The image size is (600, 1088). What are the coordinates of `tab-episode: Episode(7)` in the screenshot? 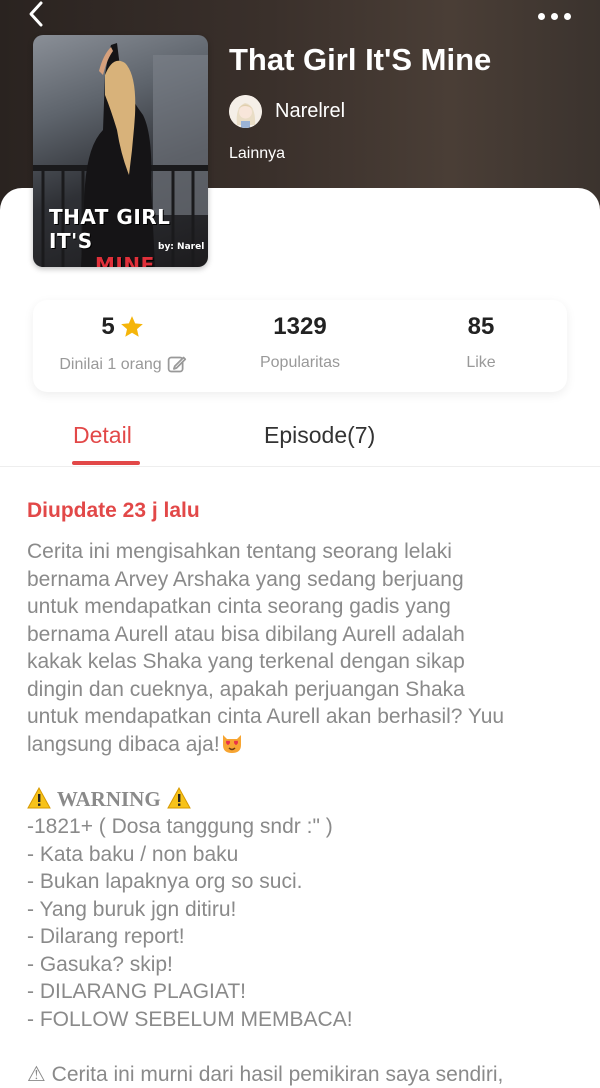 It's located at (319, 435).